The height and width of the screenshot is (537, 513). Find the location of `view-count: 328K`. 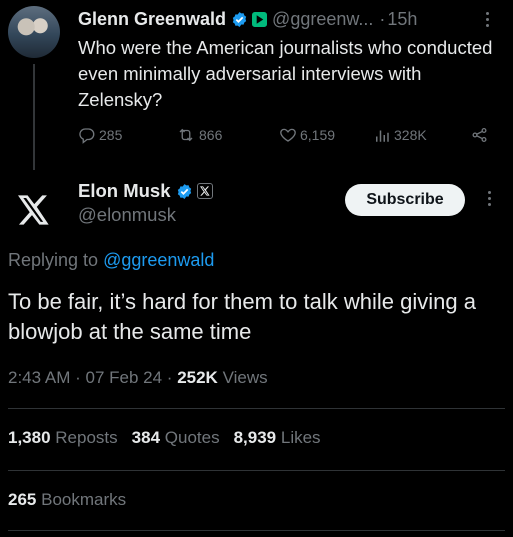

view-count: 328K is located at coordinates (410, 135).